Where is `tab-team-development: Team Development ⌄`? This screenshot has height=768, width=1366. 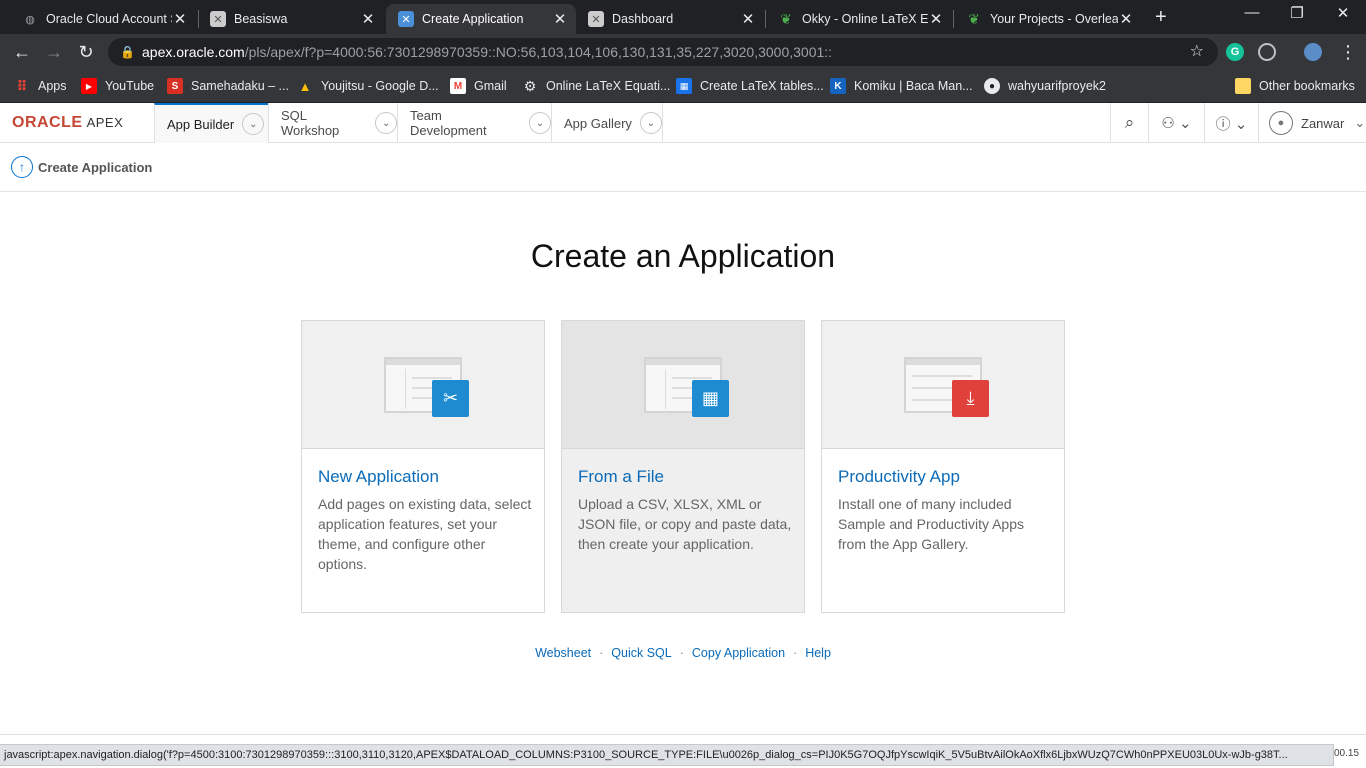 tab-team-development: Team Development ⌄ is located at coordinates (474, 123).